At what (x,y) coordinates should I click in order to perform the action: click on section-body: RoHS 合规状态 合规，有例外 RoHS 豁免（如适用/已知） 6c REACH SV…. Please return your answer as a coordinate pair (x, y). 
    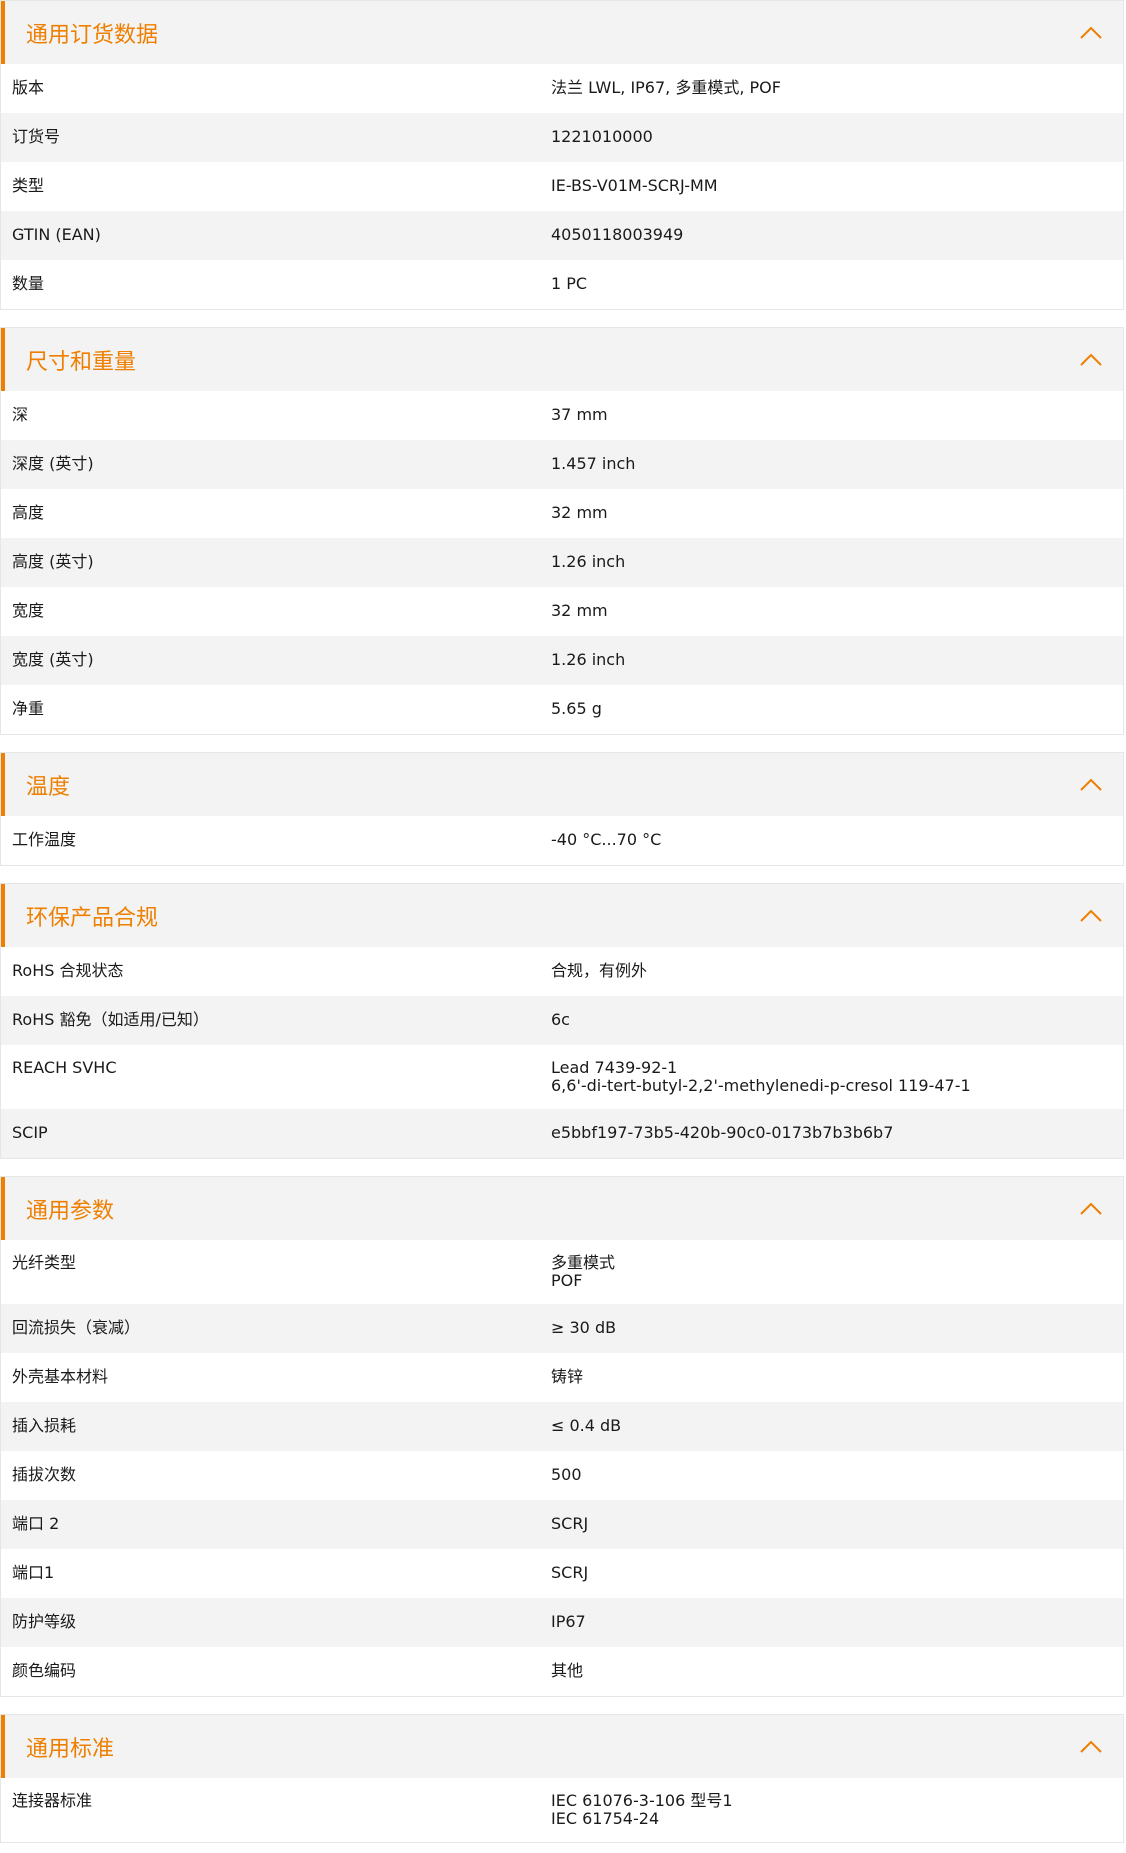
    Looking at the image, I should click on (562, 1052).